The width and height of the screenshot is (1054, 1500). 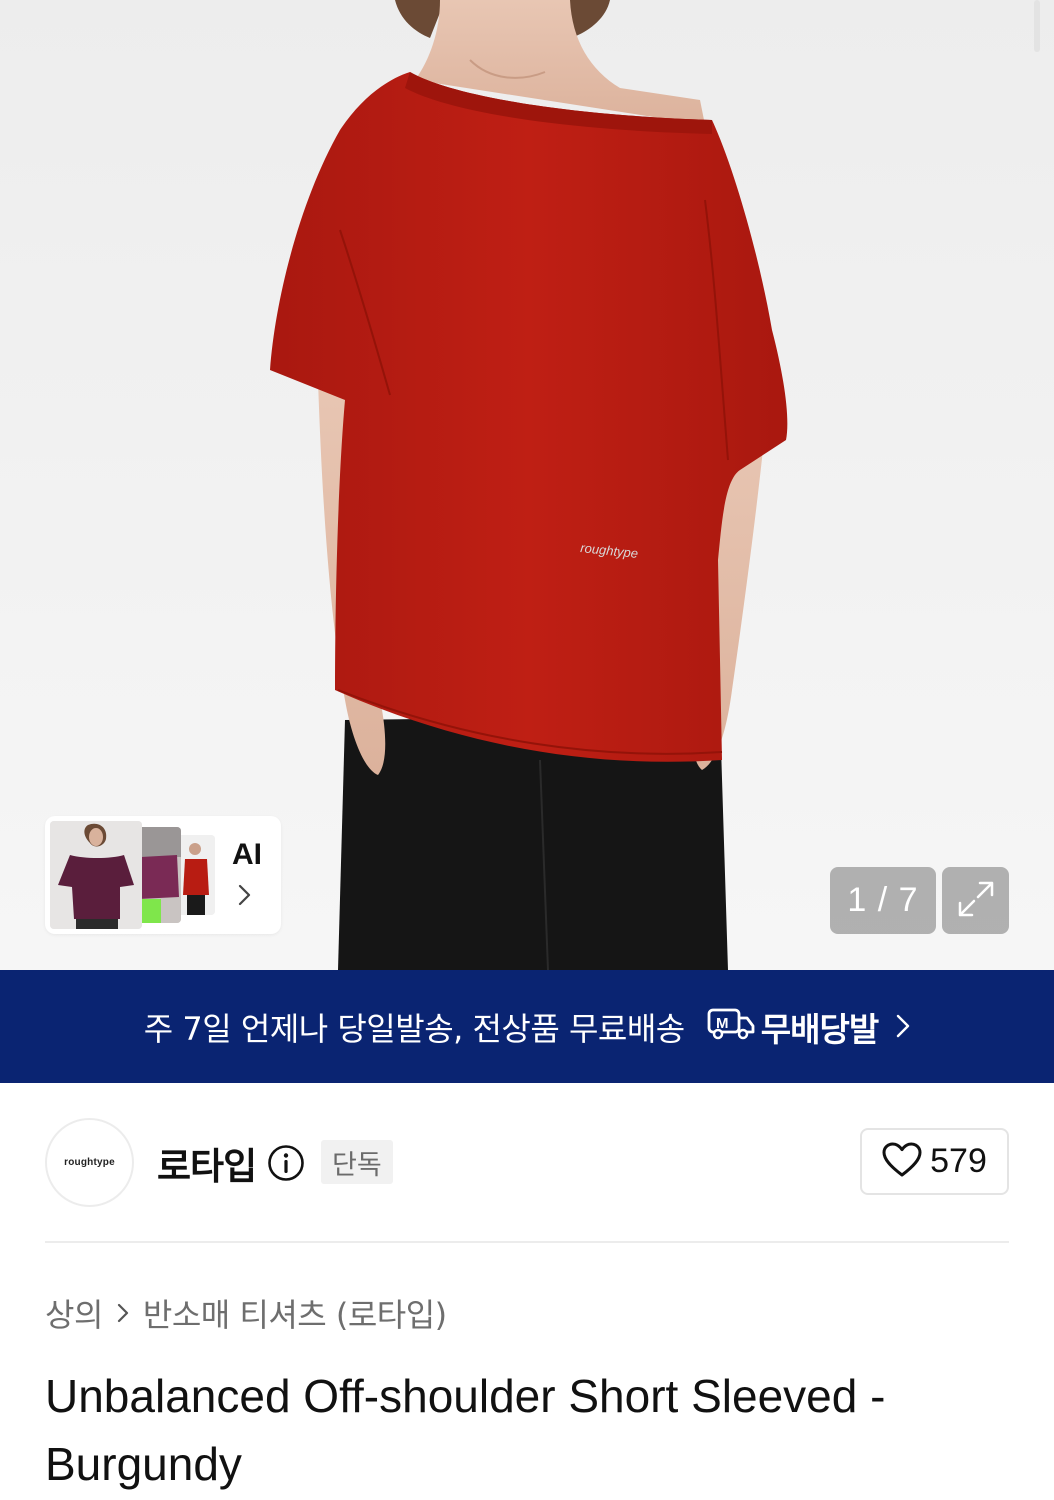 I want to click on ai-label: AI, so click(x=247, y=854).